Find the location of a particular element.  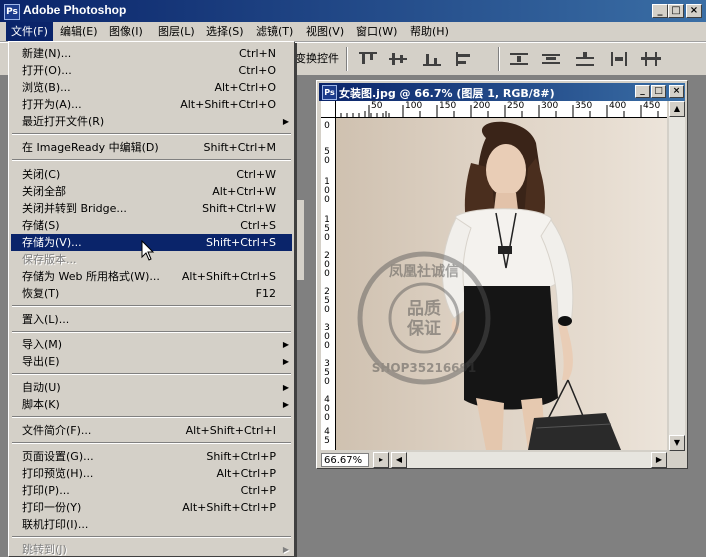

menu-item-print: 打印(P)... Ctrl+P is located at coordinates (151, 490).